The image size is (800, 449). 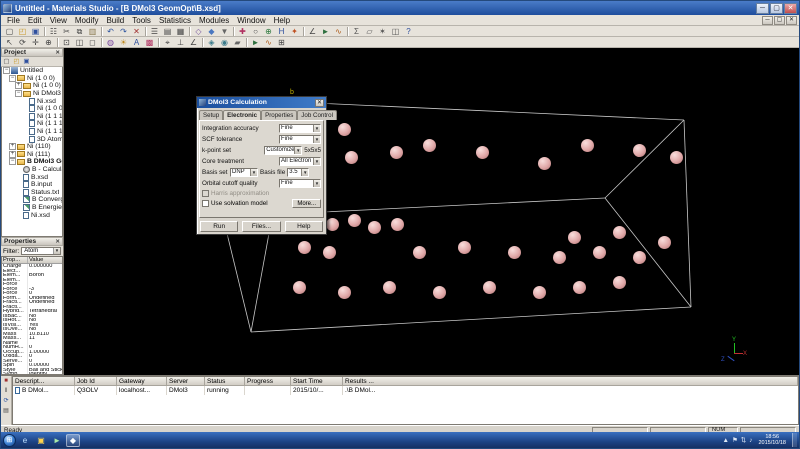 What do you see at coordinates (317, 381) in the screenshot?
I see `job-column-header-start-time: Start Time` at bounding box center [317, 381].